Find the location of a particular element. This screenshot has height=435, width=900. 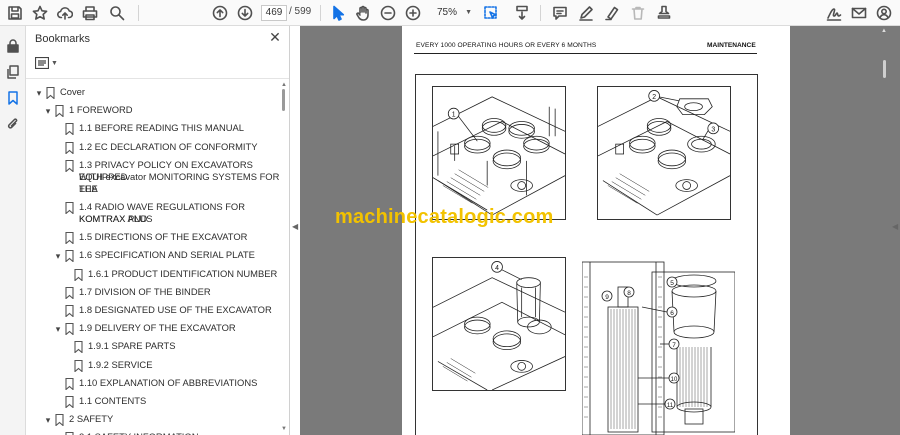

star-icon is located at coordinates (40, 13).